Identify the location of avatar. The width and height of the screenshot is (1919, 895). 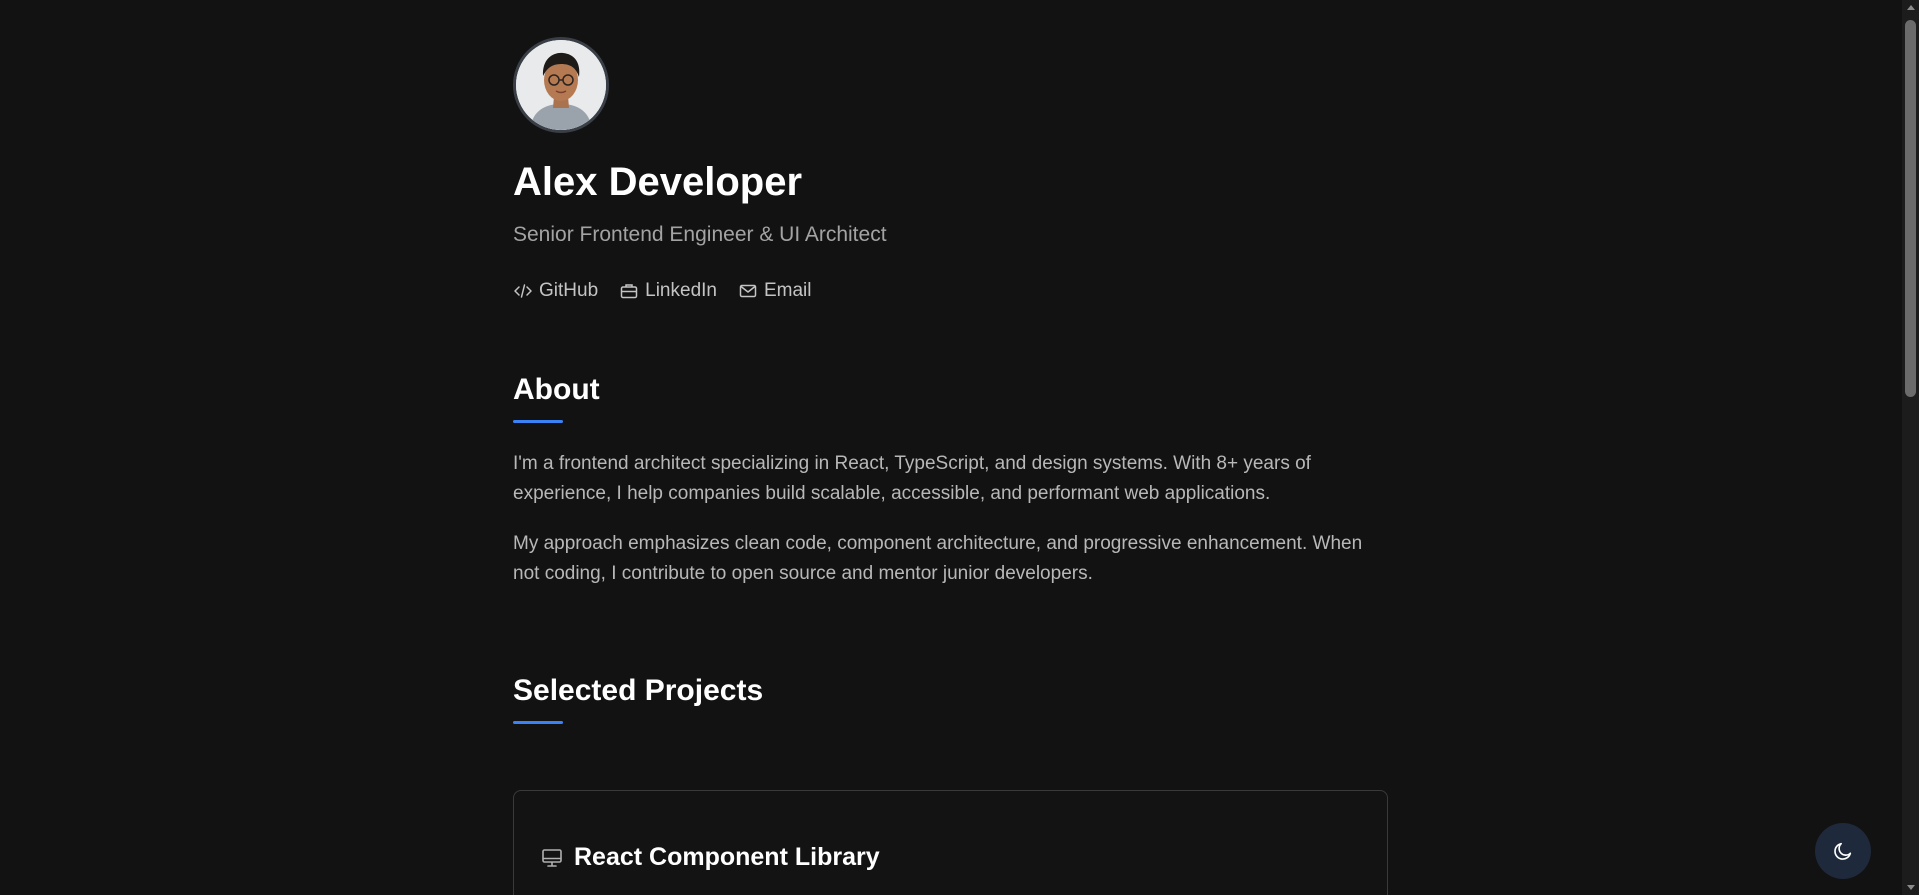
(561, 85).